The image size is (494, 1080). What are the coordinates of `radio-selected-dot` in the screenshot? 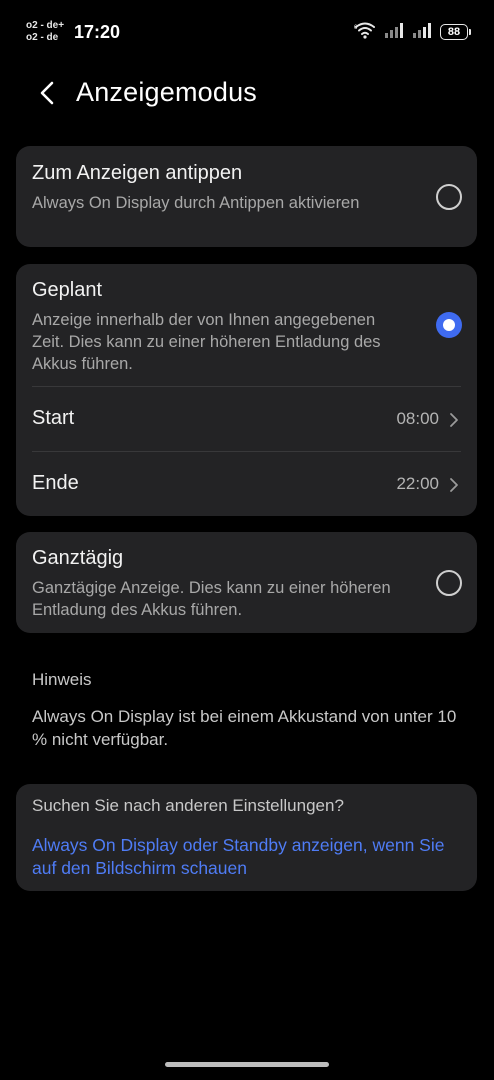 It's located at (449, 325).